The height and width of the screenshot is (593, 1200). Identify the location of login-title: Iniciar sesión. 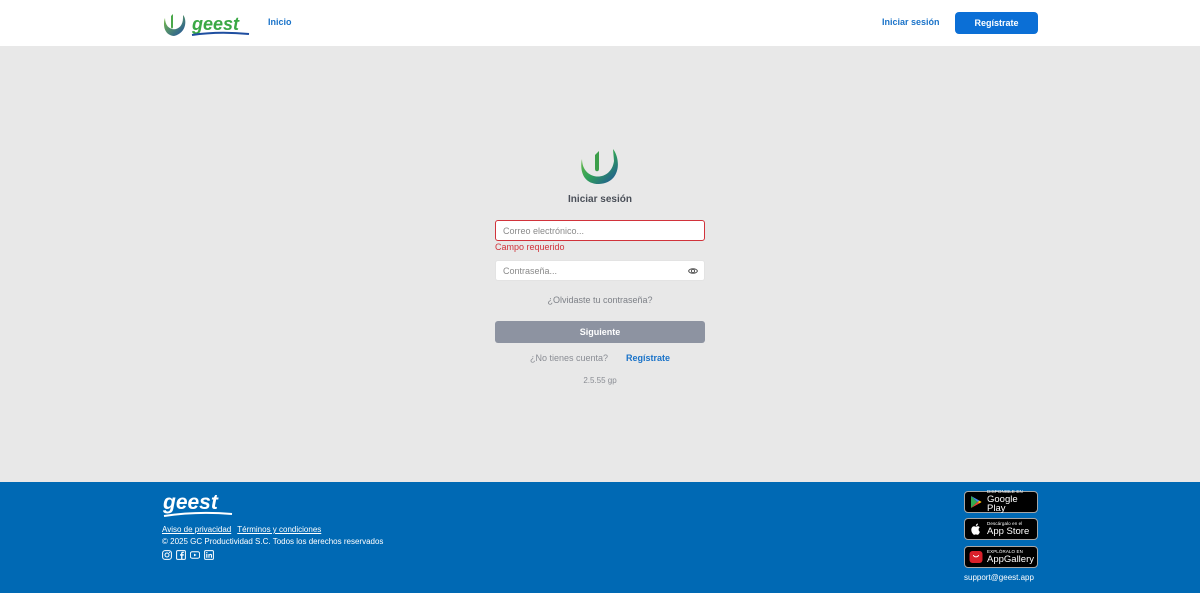
(600, 199).